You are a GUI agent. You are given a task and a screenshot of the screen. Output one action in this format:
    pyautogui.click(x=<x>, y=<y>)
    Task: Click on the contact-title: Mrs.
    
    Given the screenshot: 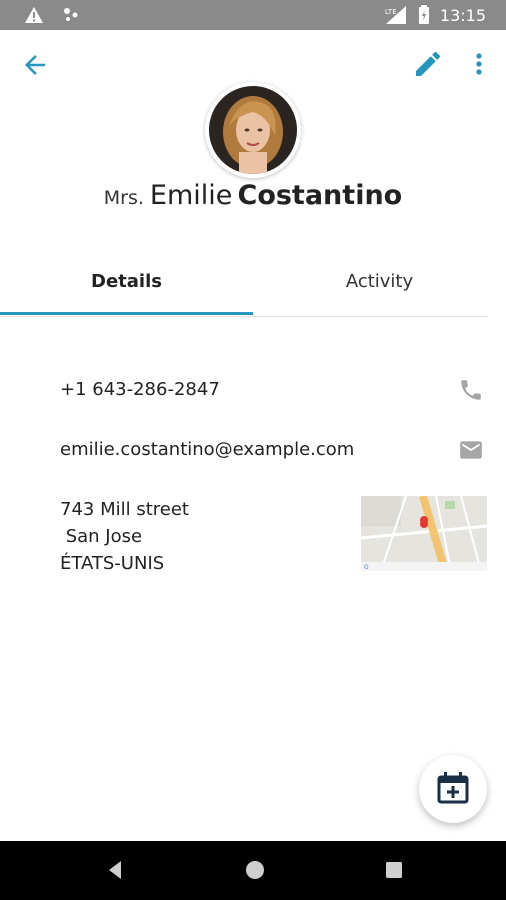 What is the action you would take?
    pyautogui.click(x=123, y=198)
    